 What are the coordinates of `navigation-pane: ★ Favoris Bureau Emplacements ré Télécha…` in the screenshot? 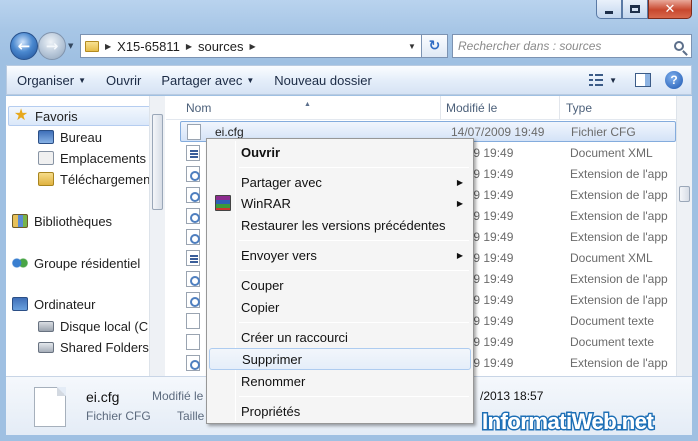 It's located at (85, 236).